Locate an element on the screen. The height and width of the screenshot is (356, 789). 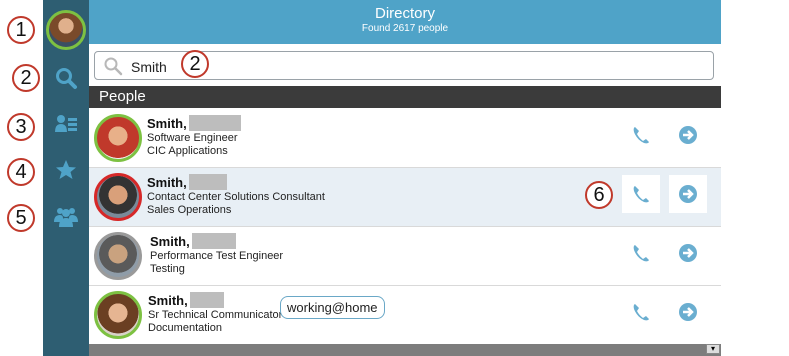
header: Directory Found 2617 people is located at coordinates (405, 22).